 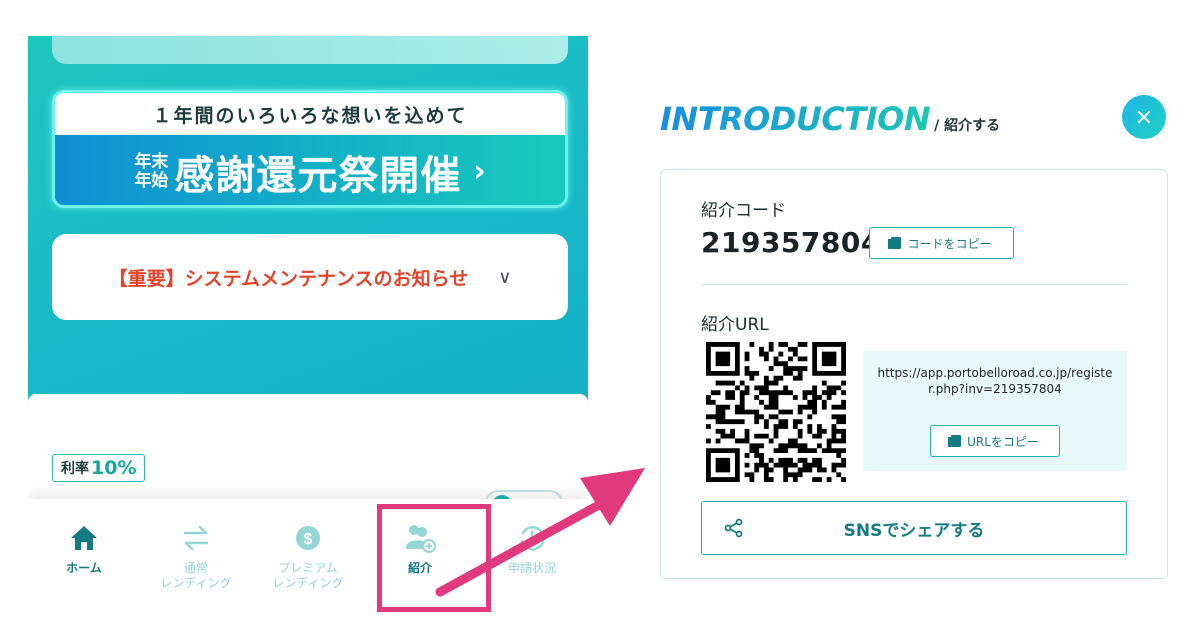 I want to click on swap-arrows-icon, so click(x=196, y=538).